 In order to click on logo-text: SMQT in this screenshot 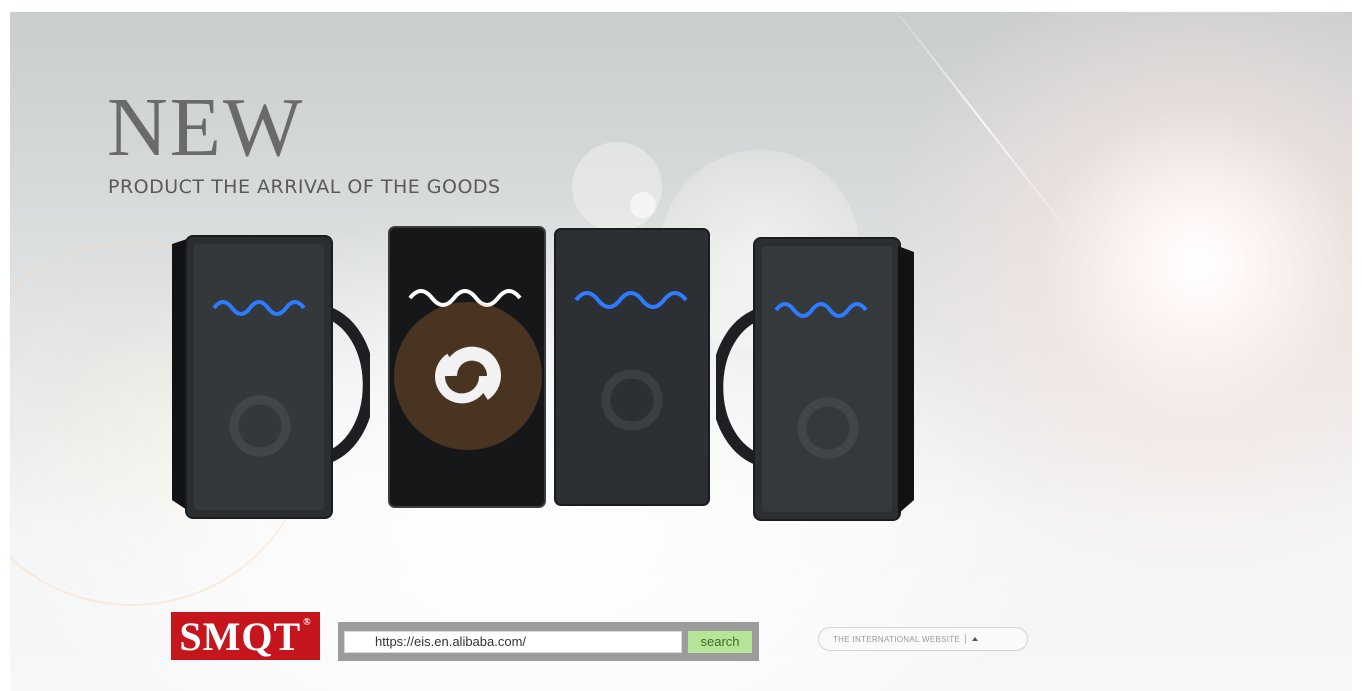, I will do `click(240, 636)`.